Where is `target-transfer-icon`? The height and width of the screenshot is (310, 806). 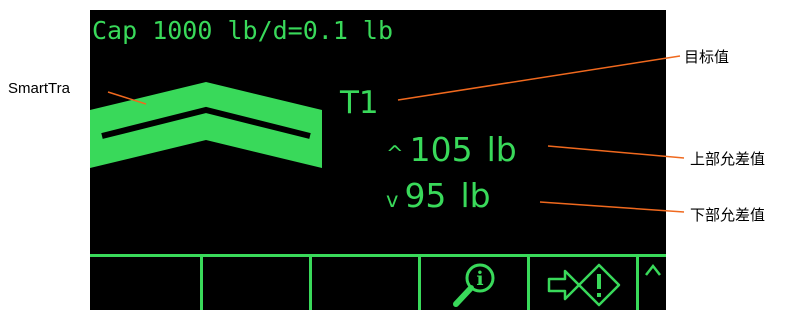
target-transfer-icon is located at coordinates (584, 285).